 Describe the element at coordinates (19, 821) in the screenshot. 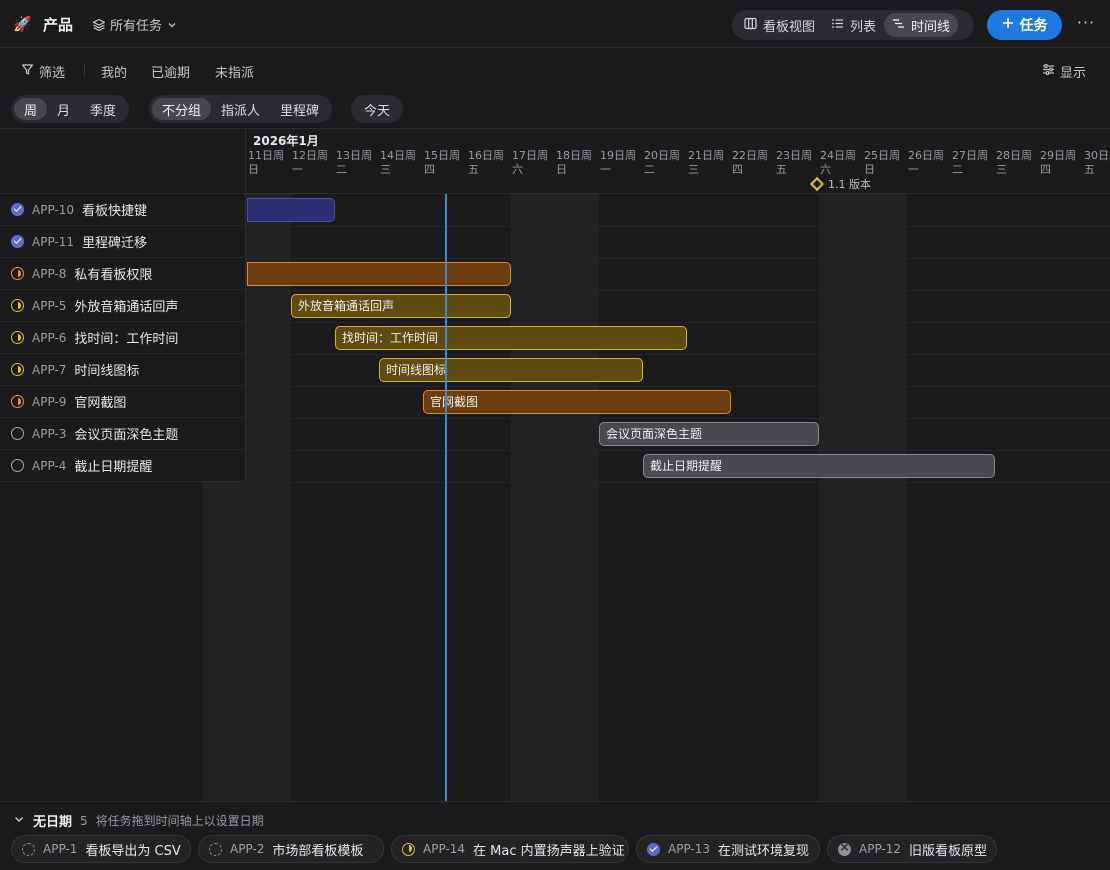

I see `chevron-down-icon` at that location.